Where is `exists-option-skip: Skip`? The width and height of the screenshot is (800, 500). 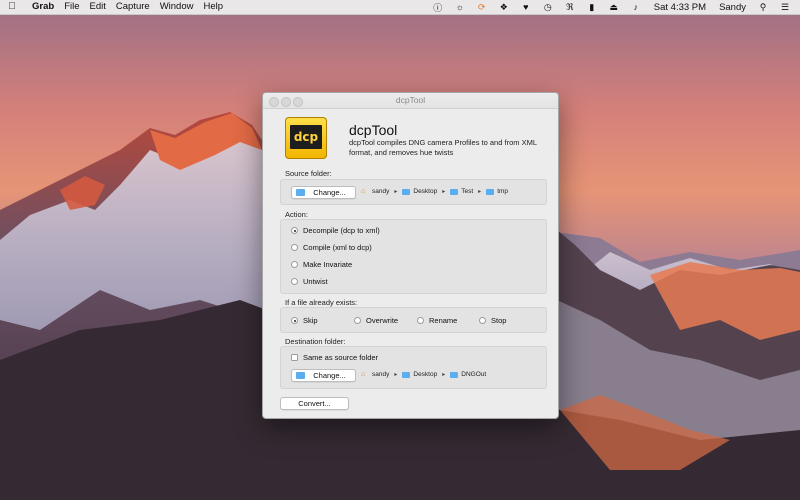
exists-option-skip: Skip is located at coordinates (304, 320).